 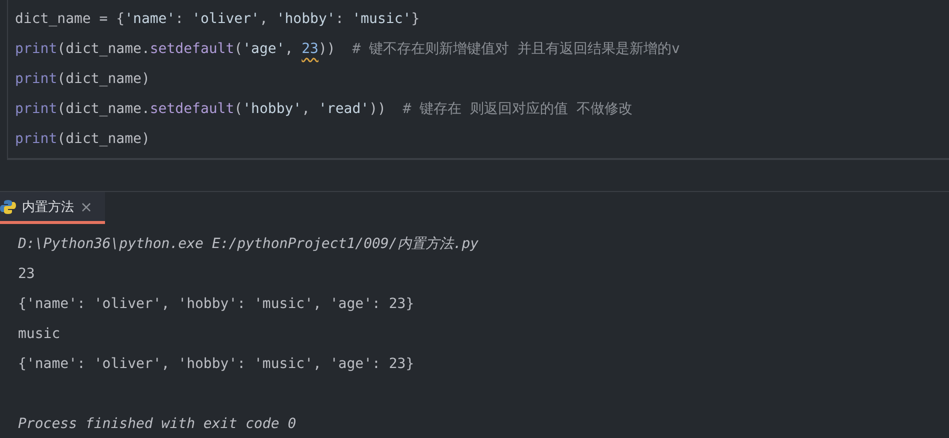 I want to click on run-tab: 内置方法 ×, so click(x=52, y=208).